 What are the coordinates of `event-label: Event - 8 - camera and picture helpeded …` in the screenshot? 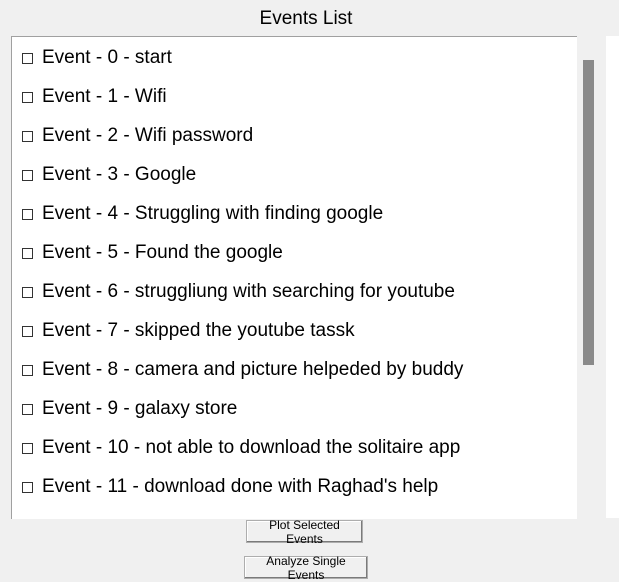 It's located at (253, 369).